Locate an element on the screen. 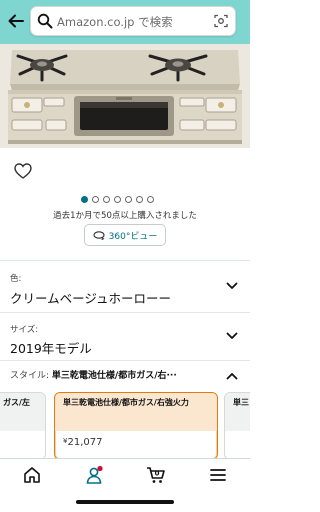 This screenshot has width=320, height=512. color-option-value: クリームベージュホーローー is located at coordinates (91, 298).